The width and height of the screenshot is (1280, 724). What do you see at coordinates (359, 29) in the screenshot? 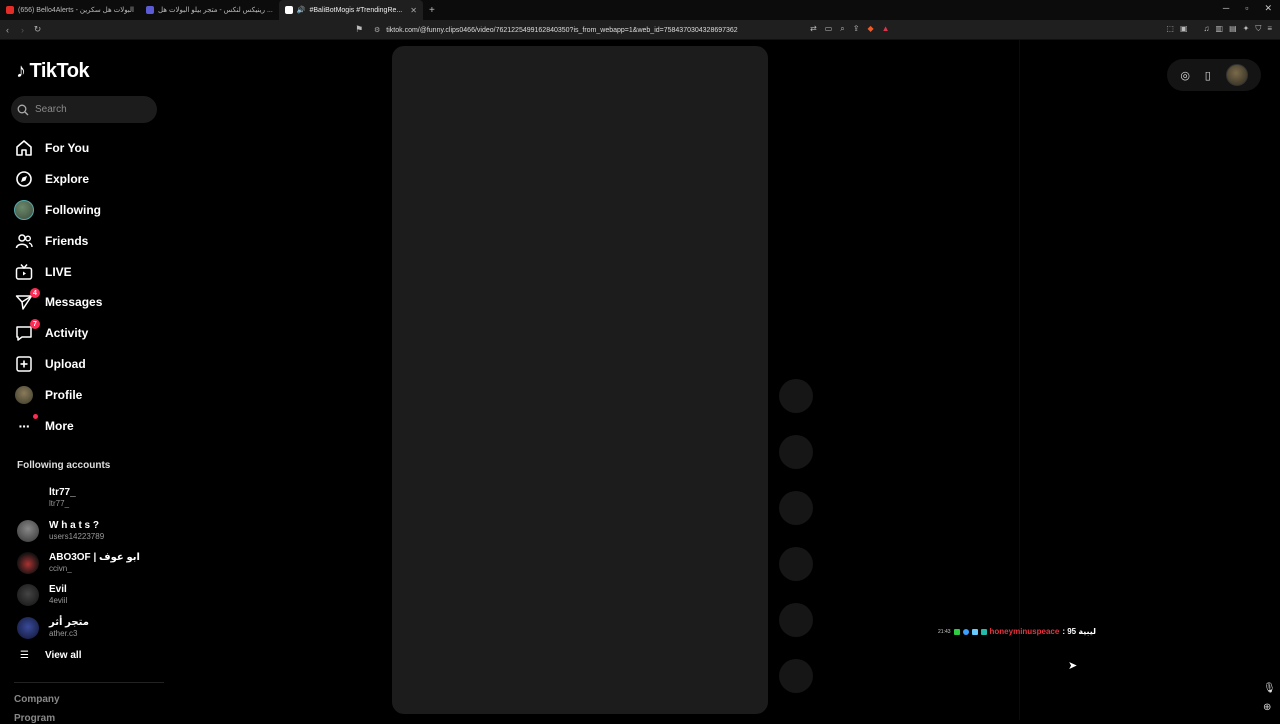
I see `bookmark-icon: ⚑` at bounding box center [359, 29].